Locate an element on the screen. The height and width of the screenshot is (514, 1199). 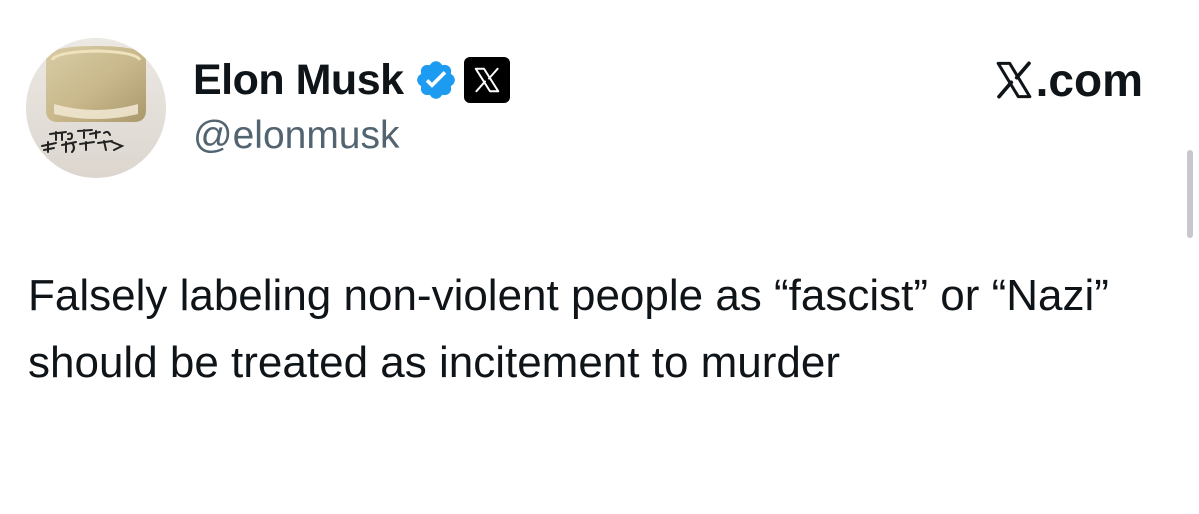
brand-watermark: .com is located at coordinates (1068, 80).